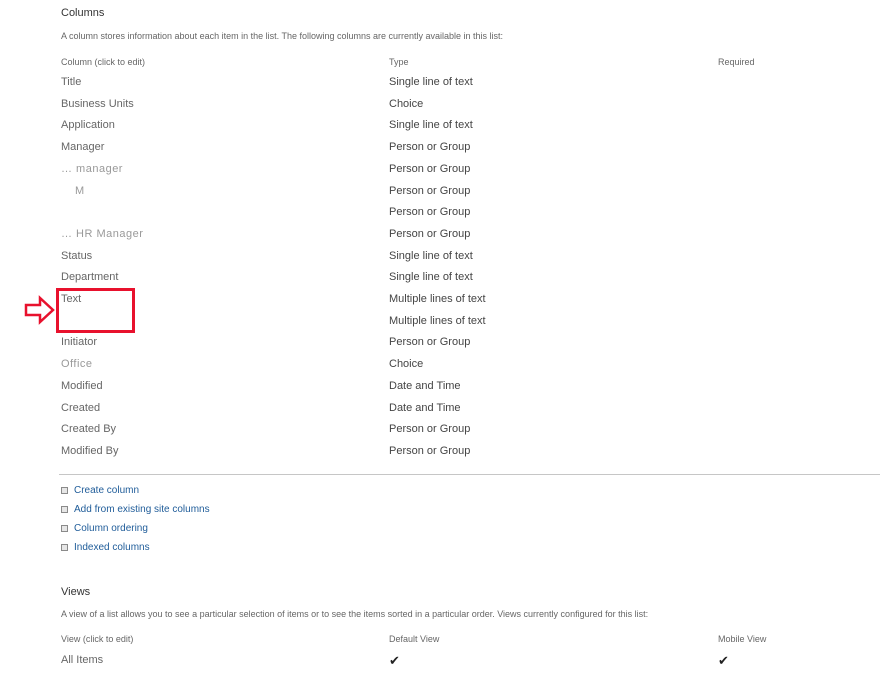 Image resolution: width=880 pixels, height=695 pixels. Describe the element at coordinates (142, 509) in the screenshot. I see `add-existing-columns-label: Add from existing site columns` at that location.